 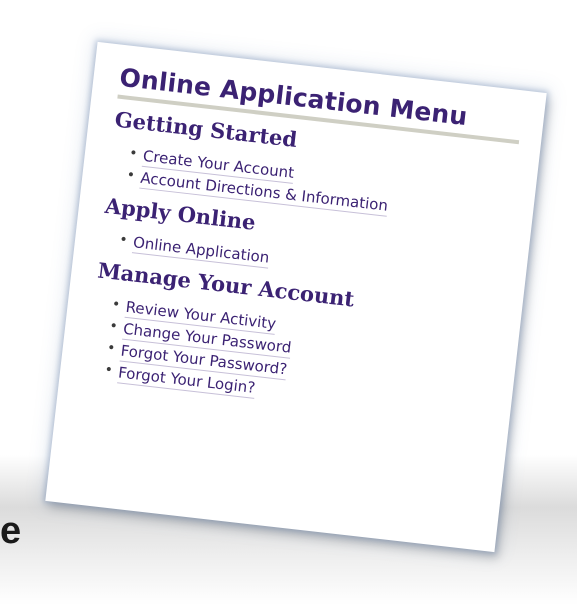 I want to click on background-partial-text: e, so click(x=11, y=531).